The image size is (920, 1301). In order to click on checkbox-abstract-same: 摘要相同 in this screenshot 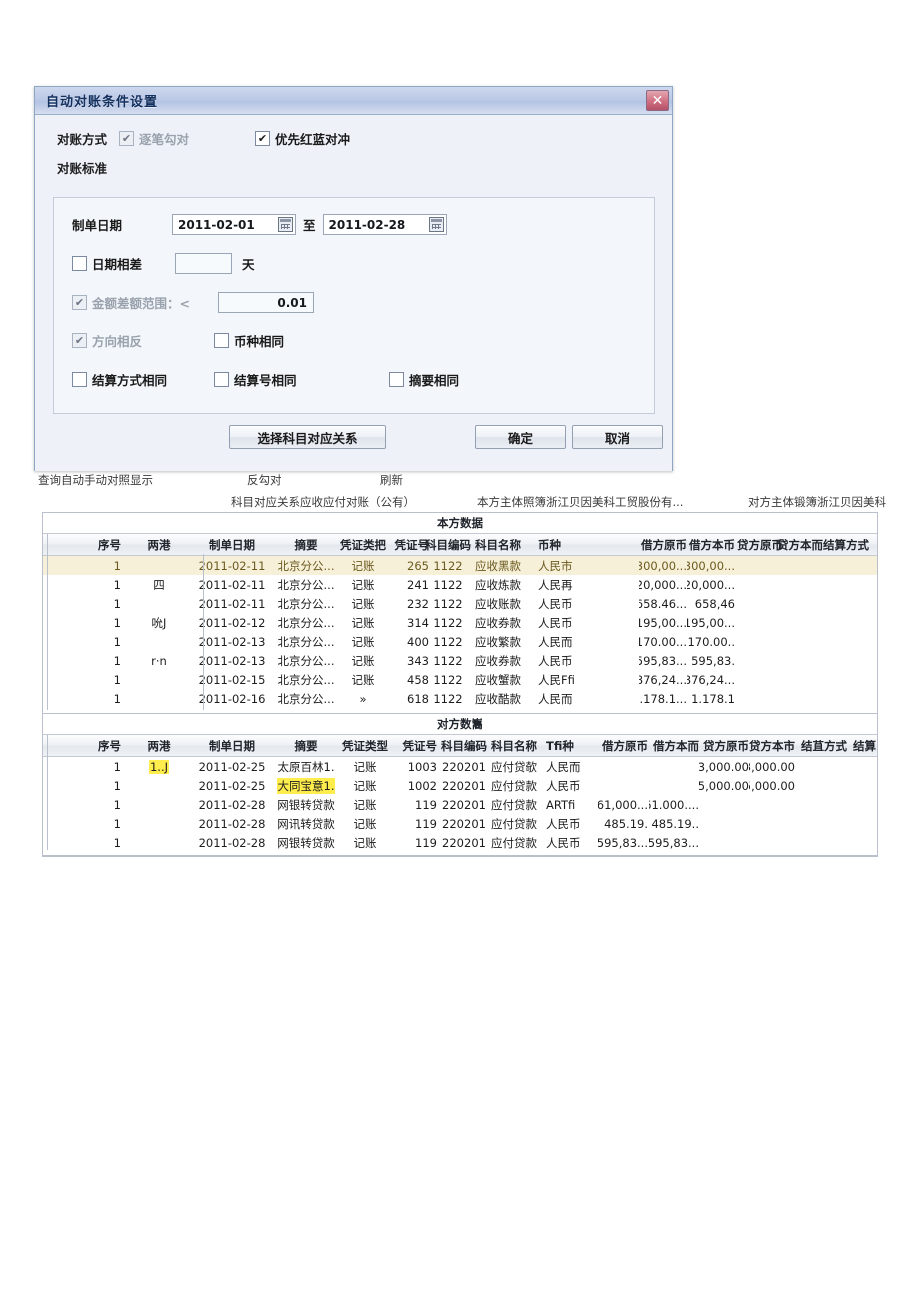, I will do `click(424, 379)`.